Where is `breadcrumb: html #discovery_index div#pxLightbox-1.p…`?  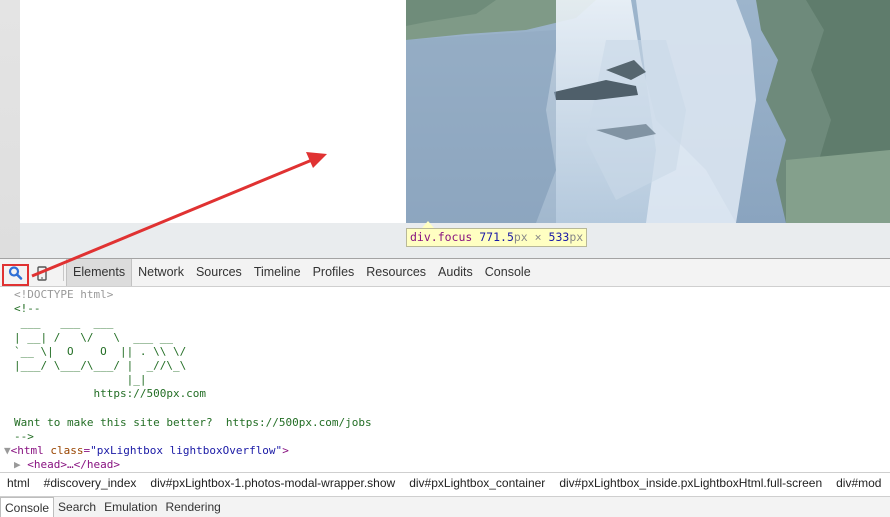 breadcrumb: html #discovery_index div#pxLightbox-1.p… is located at coordinates (445, 482).